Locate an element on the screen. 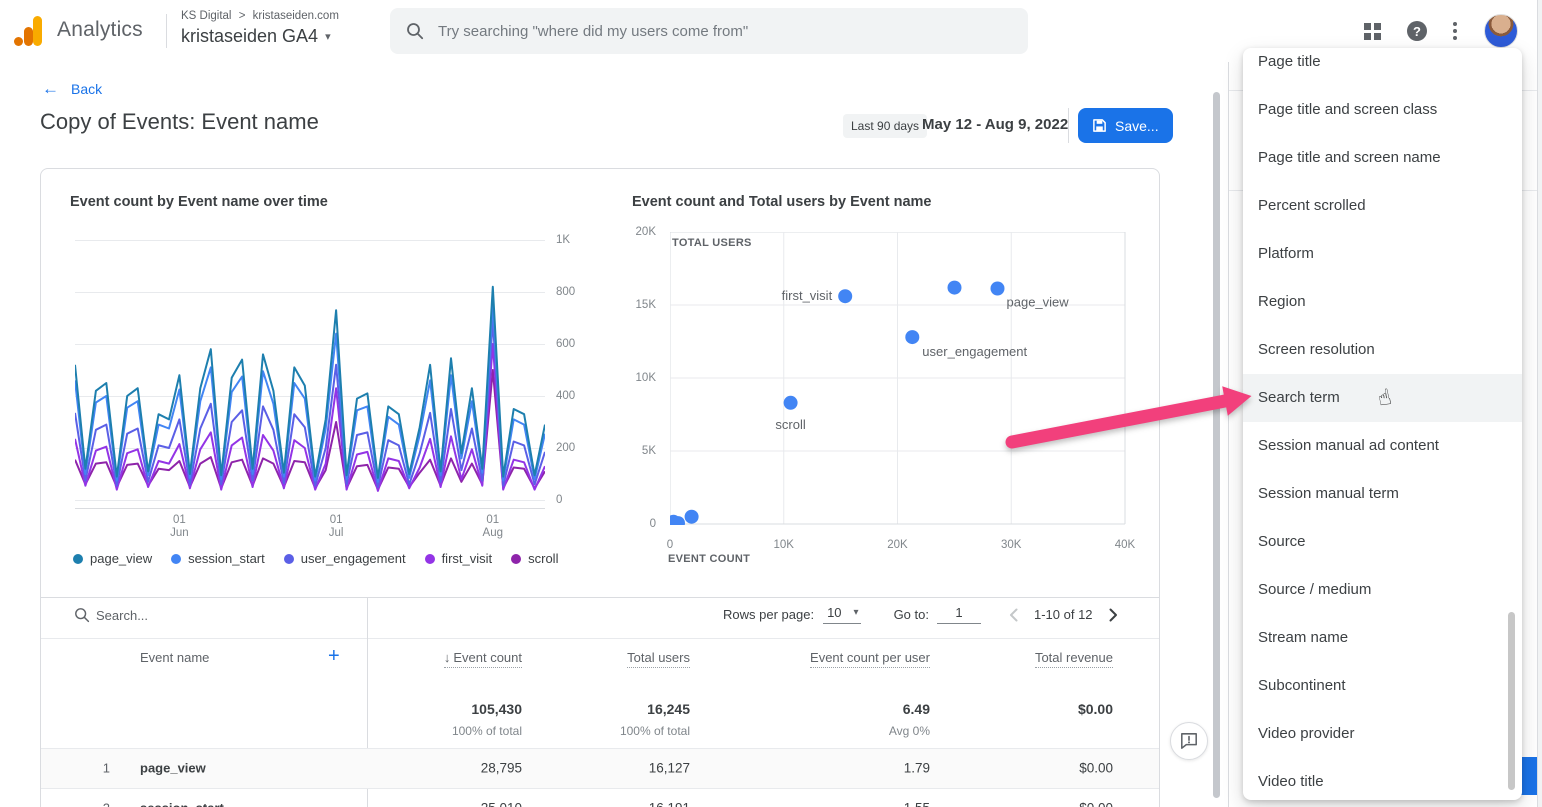 This screenshot has width=1542, height=807. menu-item-region: Region is located at coordinates (1382, 302).